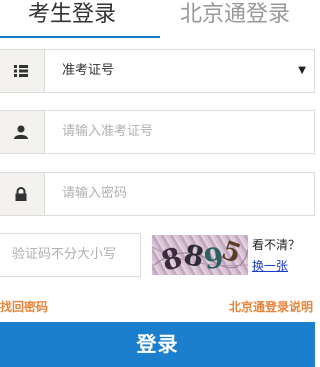 The image size is (320, 367). What do you see at coordinates (157, 132) in the screenshot?
I see `exam-number-field: 请输入准考证号` at bounding box center [157, 132].